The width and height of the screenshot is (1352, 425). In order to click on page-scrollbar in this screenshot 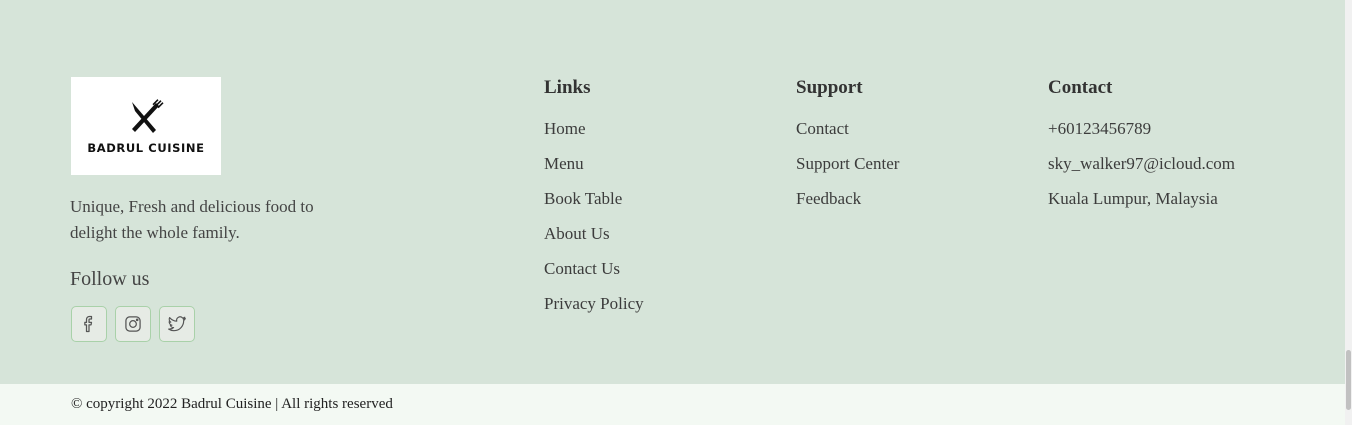, I will do `click(1348, 212)`.